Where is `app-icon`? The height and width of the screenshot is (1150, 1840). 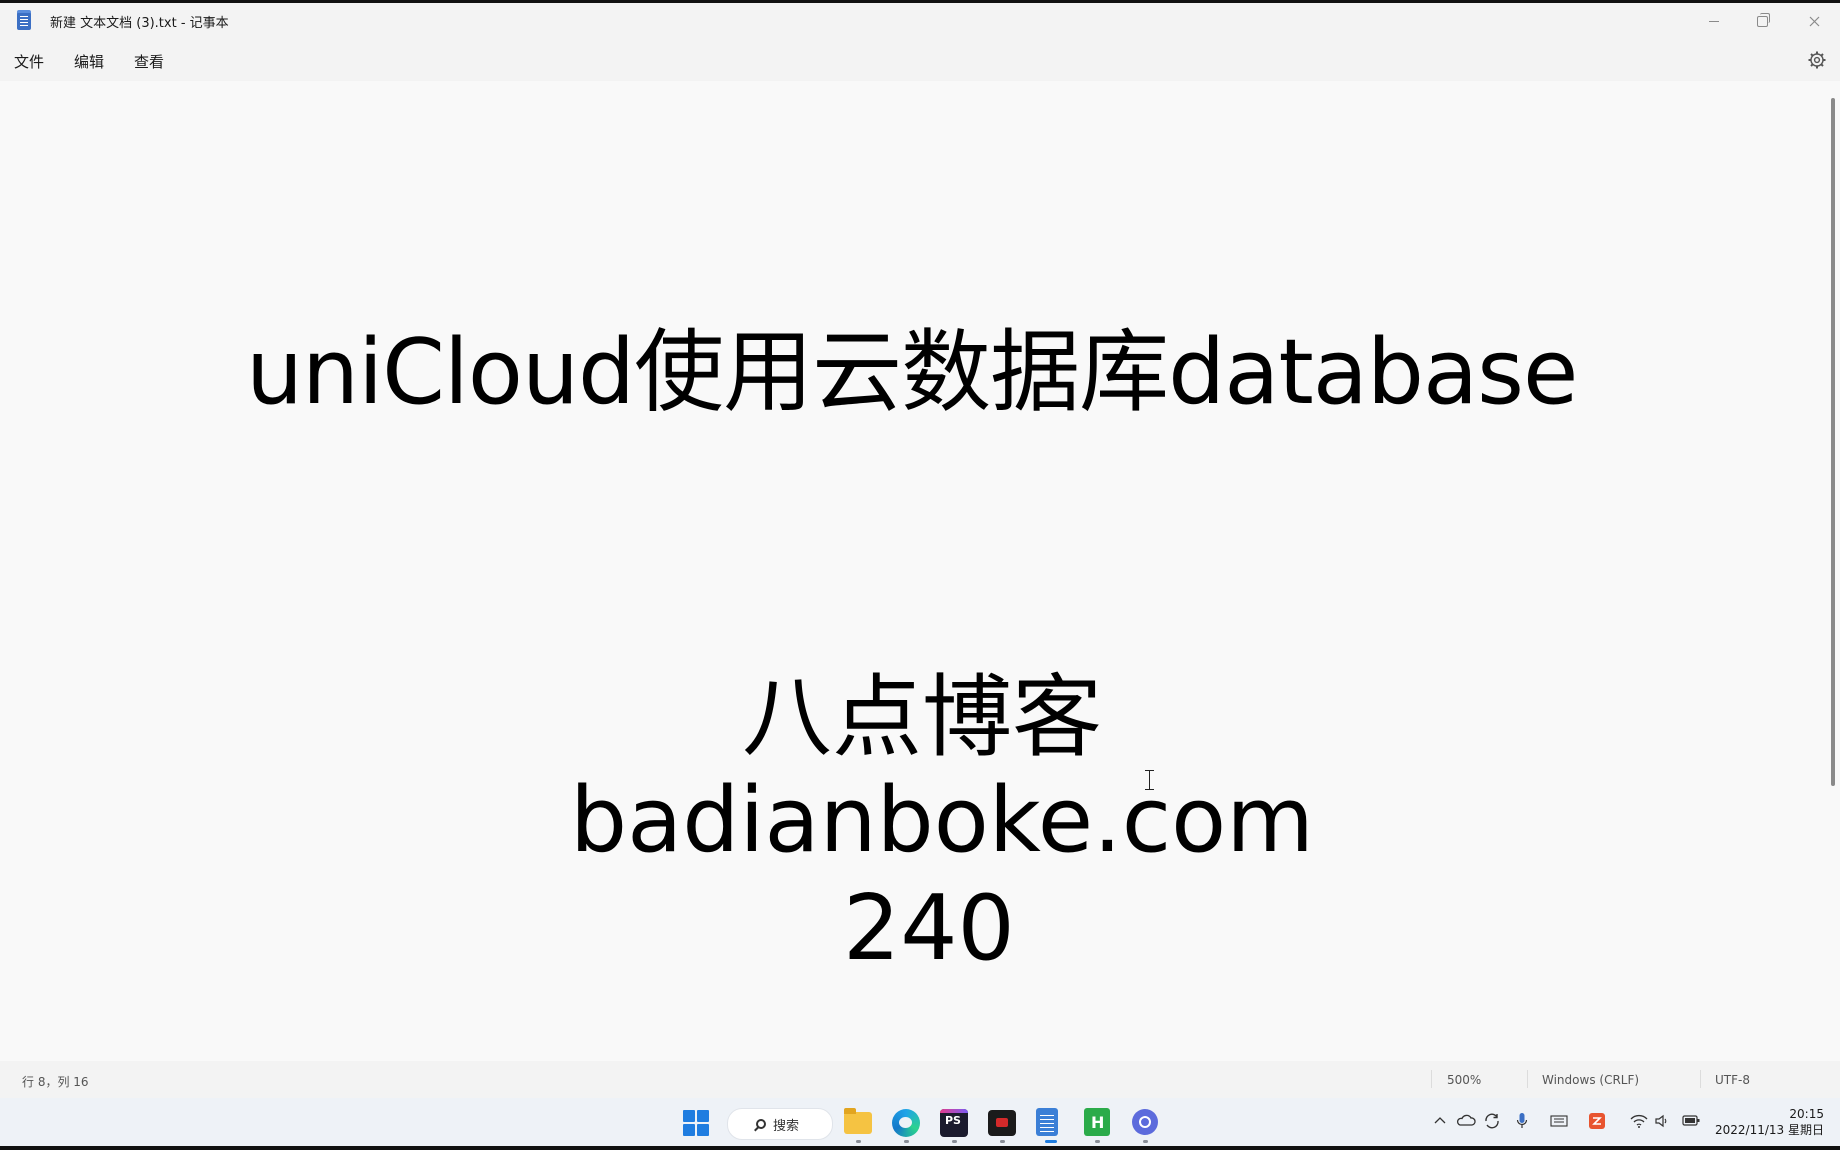 app-icon is located at coordinates (1145, 1122).